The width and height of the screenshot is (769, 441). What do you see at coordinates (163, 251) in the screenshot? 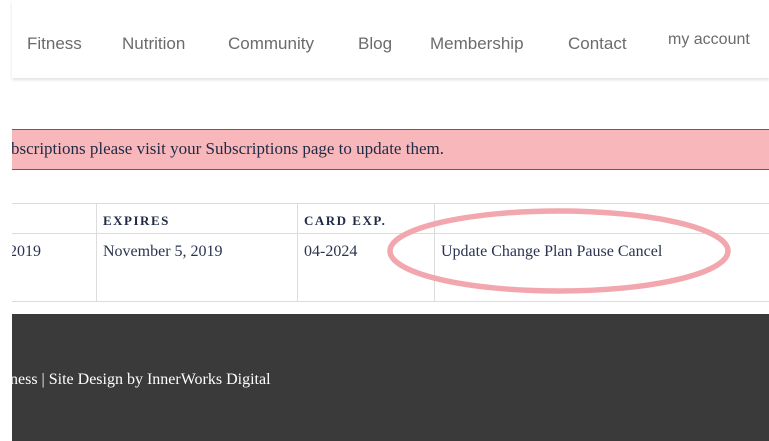
I see `cell-expires: November 5, 2019` at bounding box center [163, 251].